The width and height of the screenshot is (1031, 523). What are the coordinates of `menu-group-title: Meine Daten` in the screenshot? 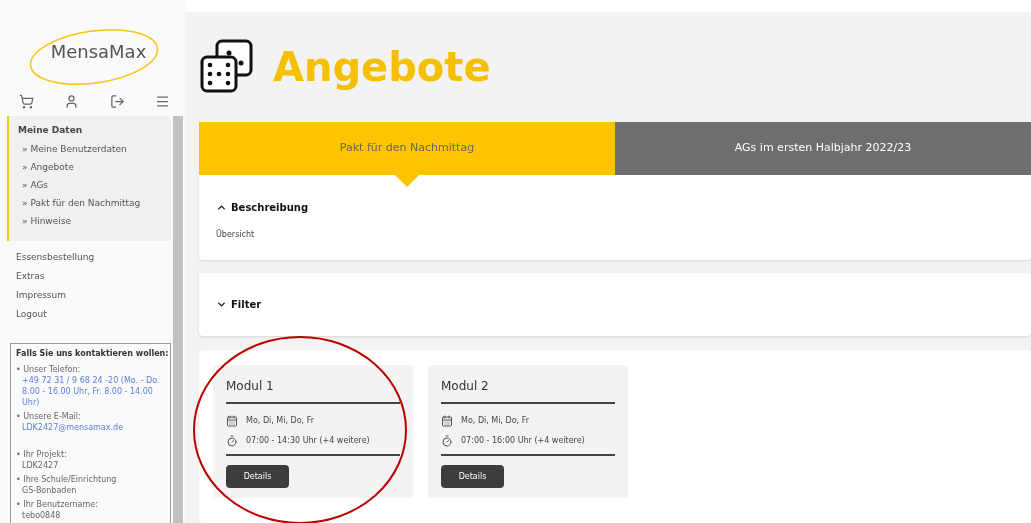 It's located at (92, 131).